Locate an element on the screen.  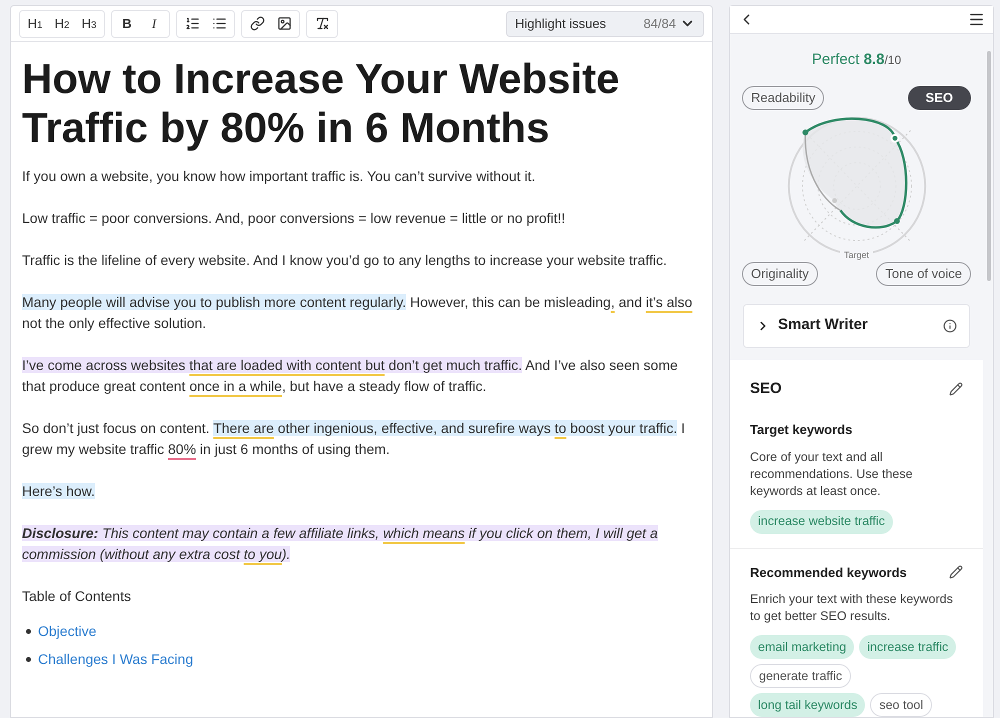
paragraph: Low traffic = poor conversions. And, poor conversions = low revenue = little or no profit!! is located at coordinates (294, 218).